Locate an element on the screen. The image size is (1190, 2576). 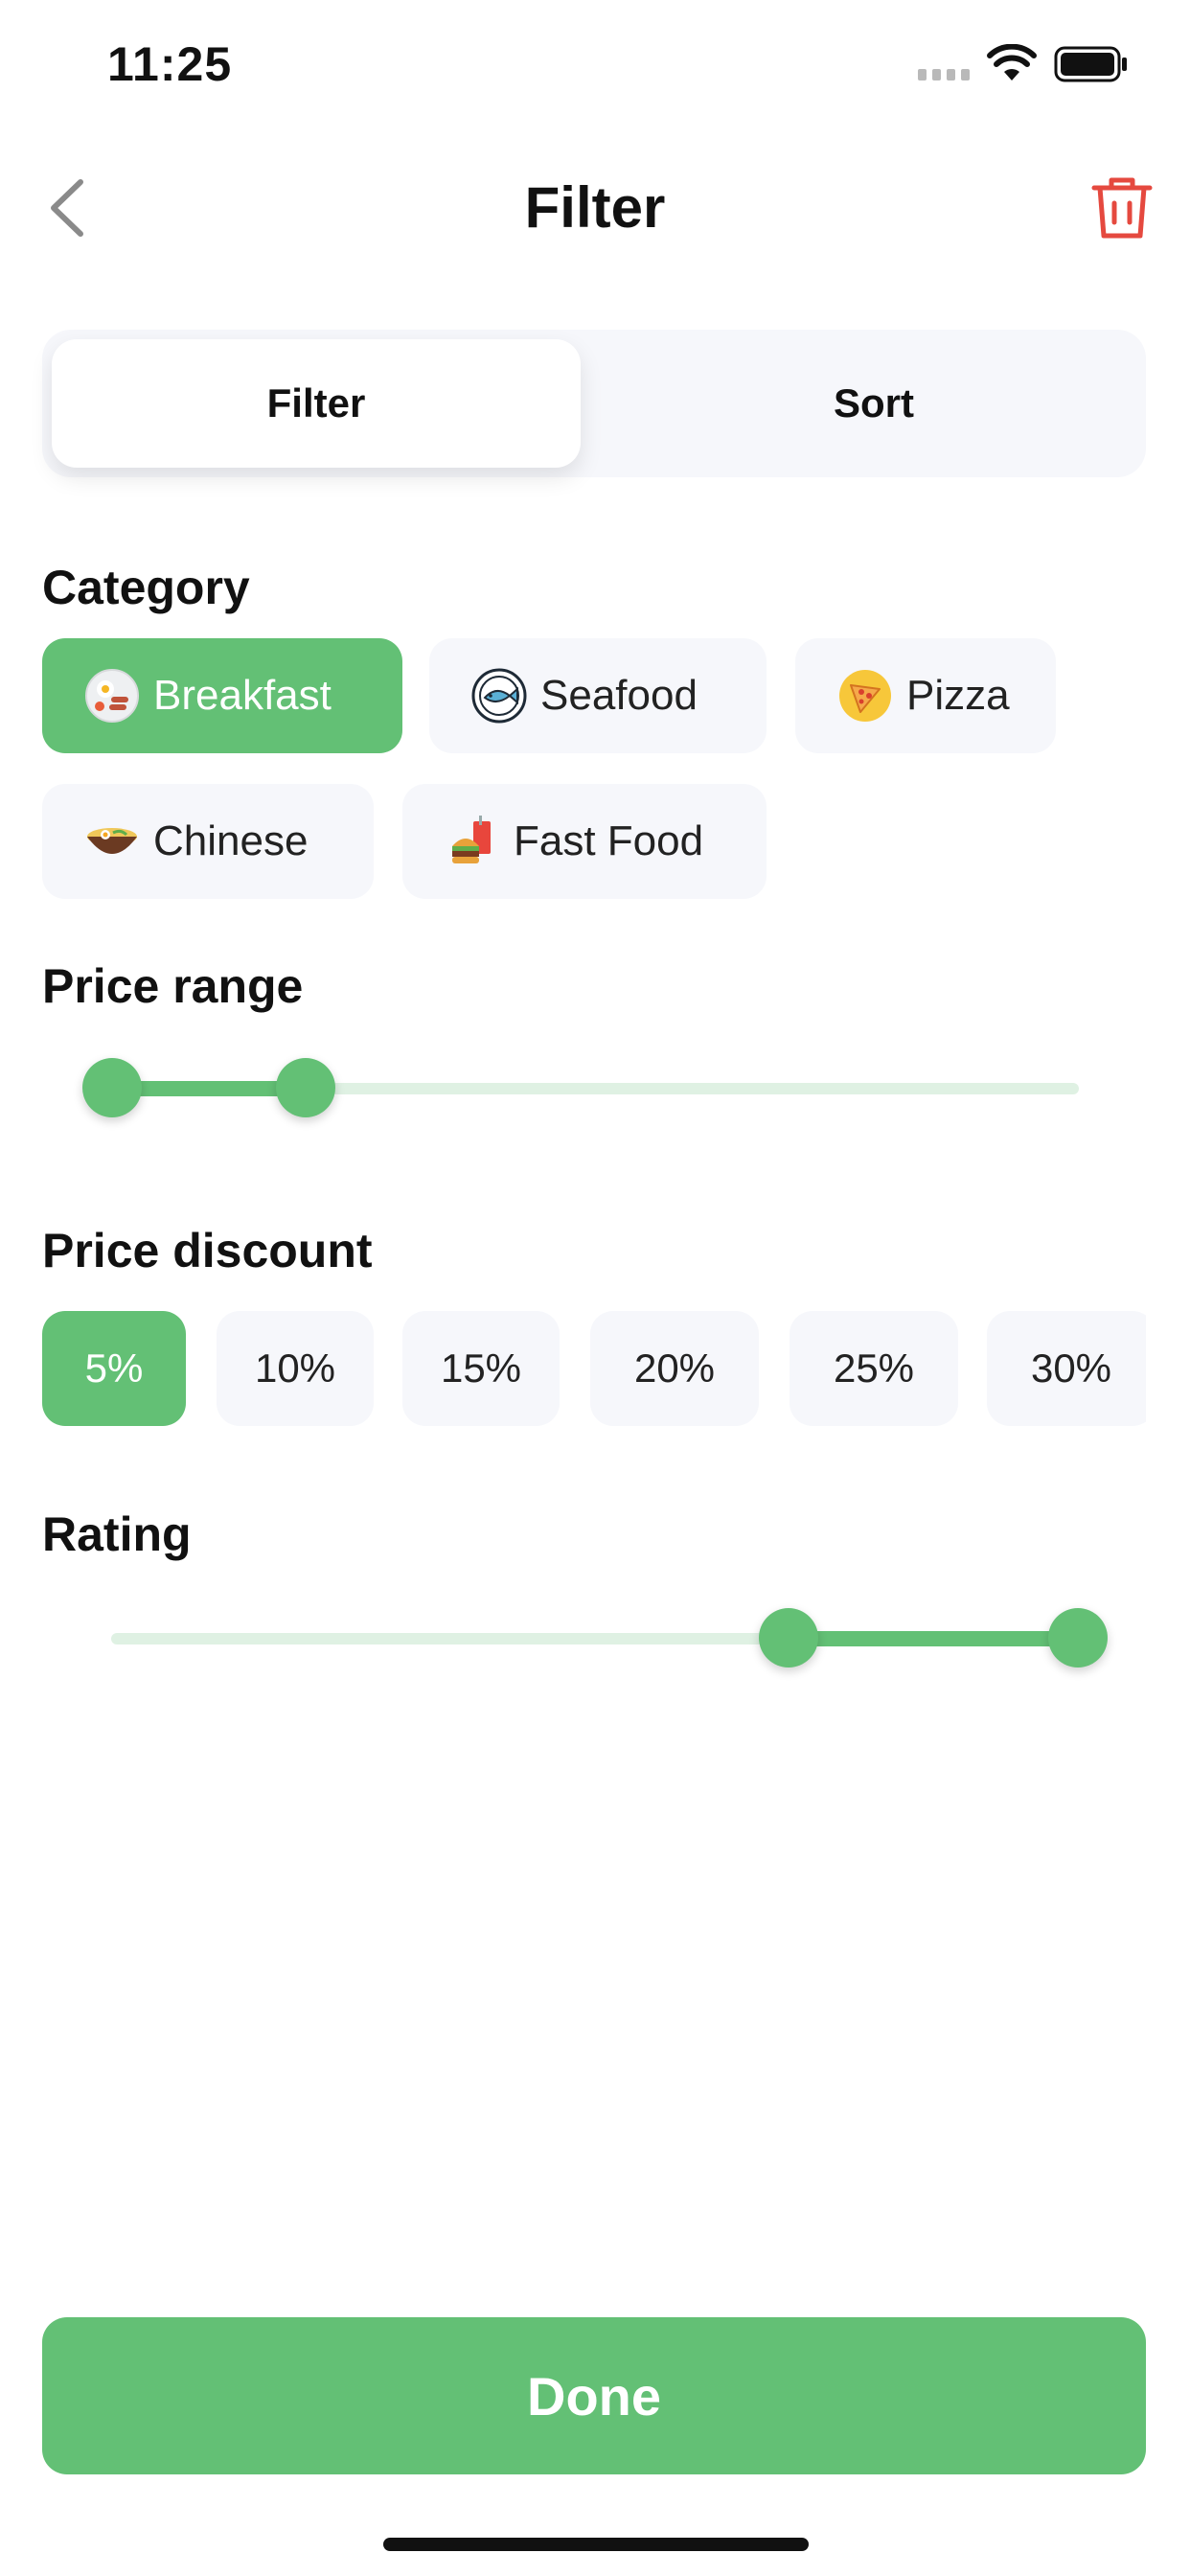
cellular-signal-icon is located at coordinates (944, 74).